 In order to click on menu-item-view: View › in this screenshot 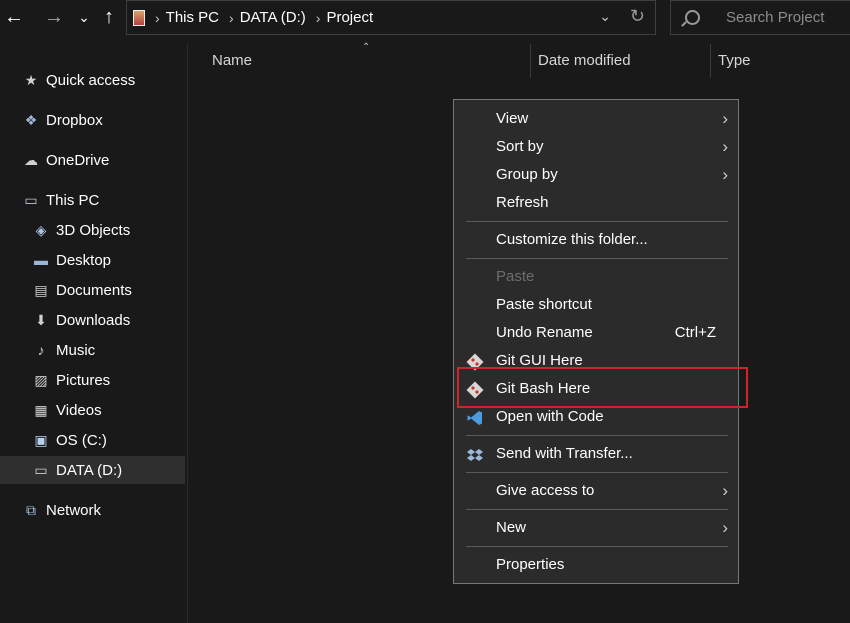, I will do `click(596, 120)`.